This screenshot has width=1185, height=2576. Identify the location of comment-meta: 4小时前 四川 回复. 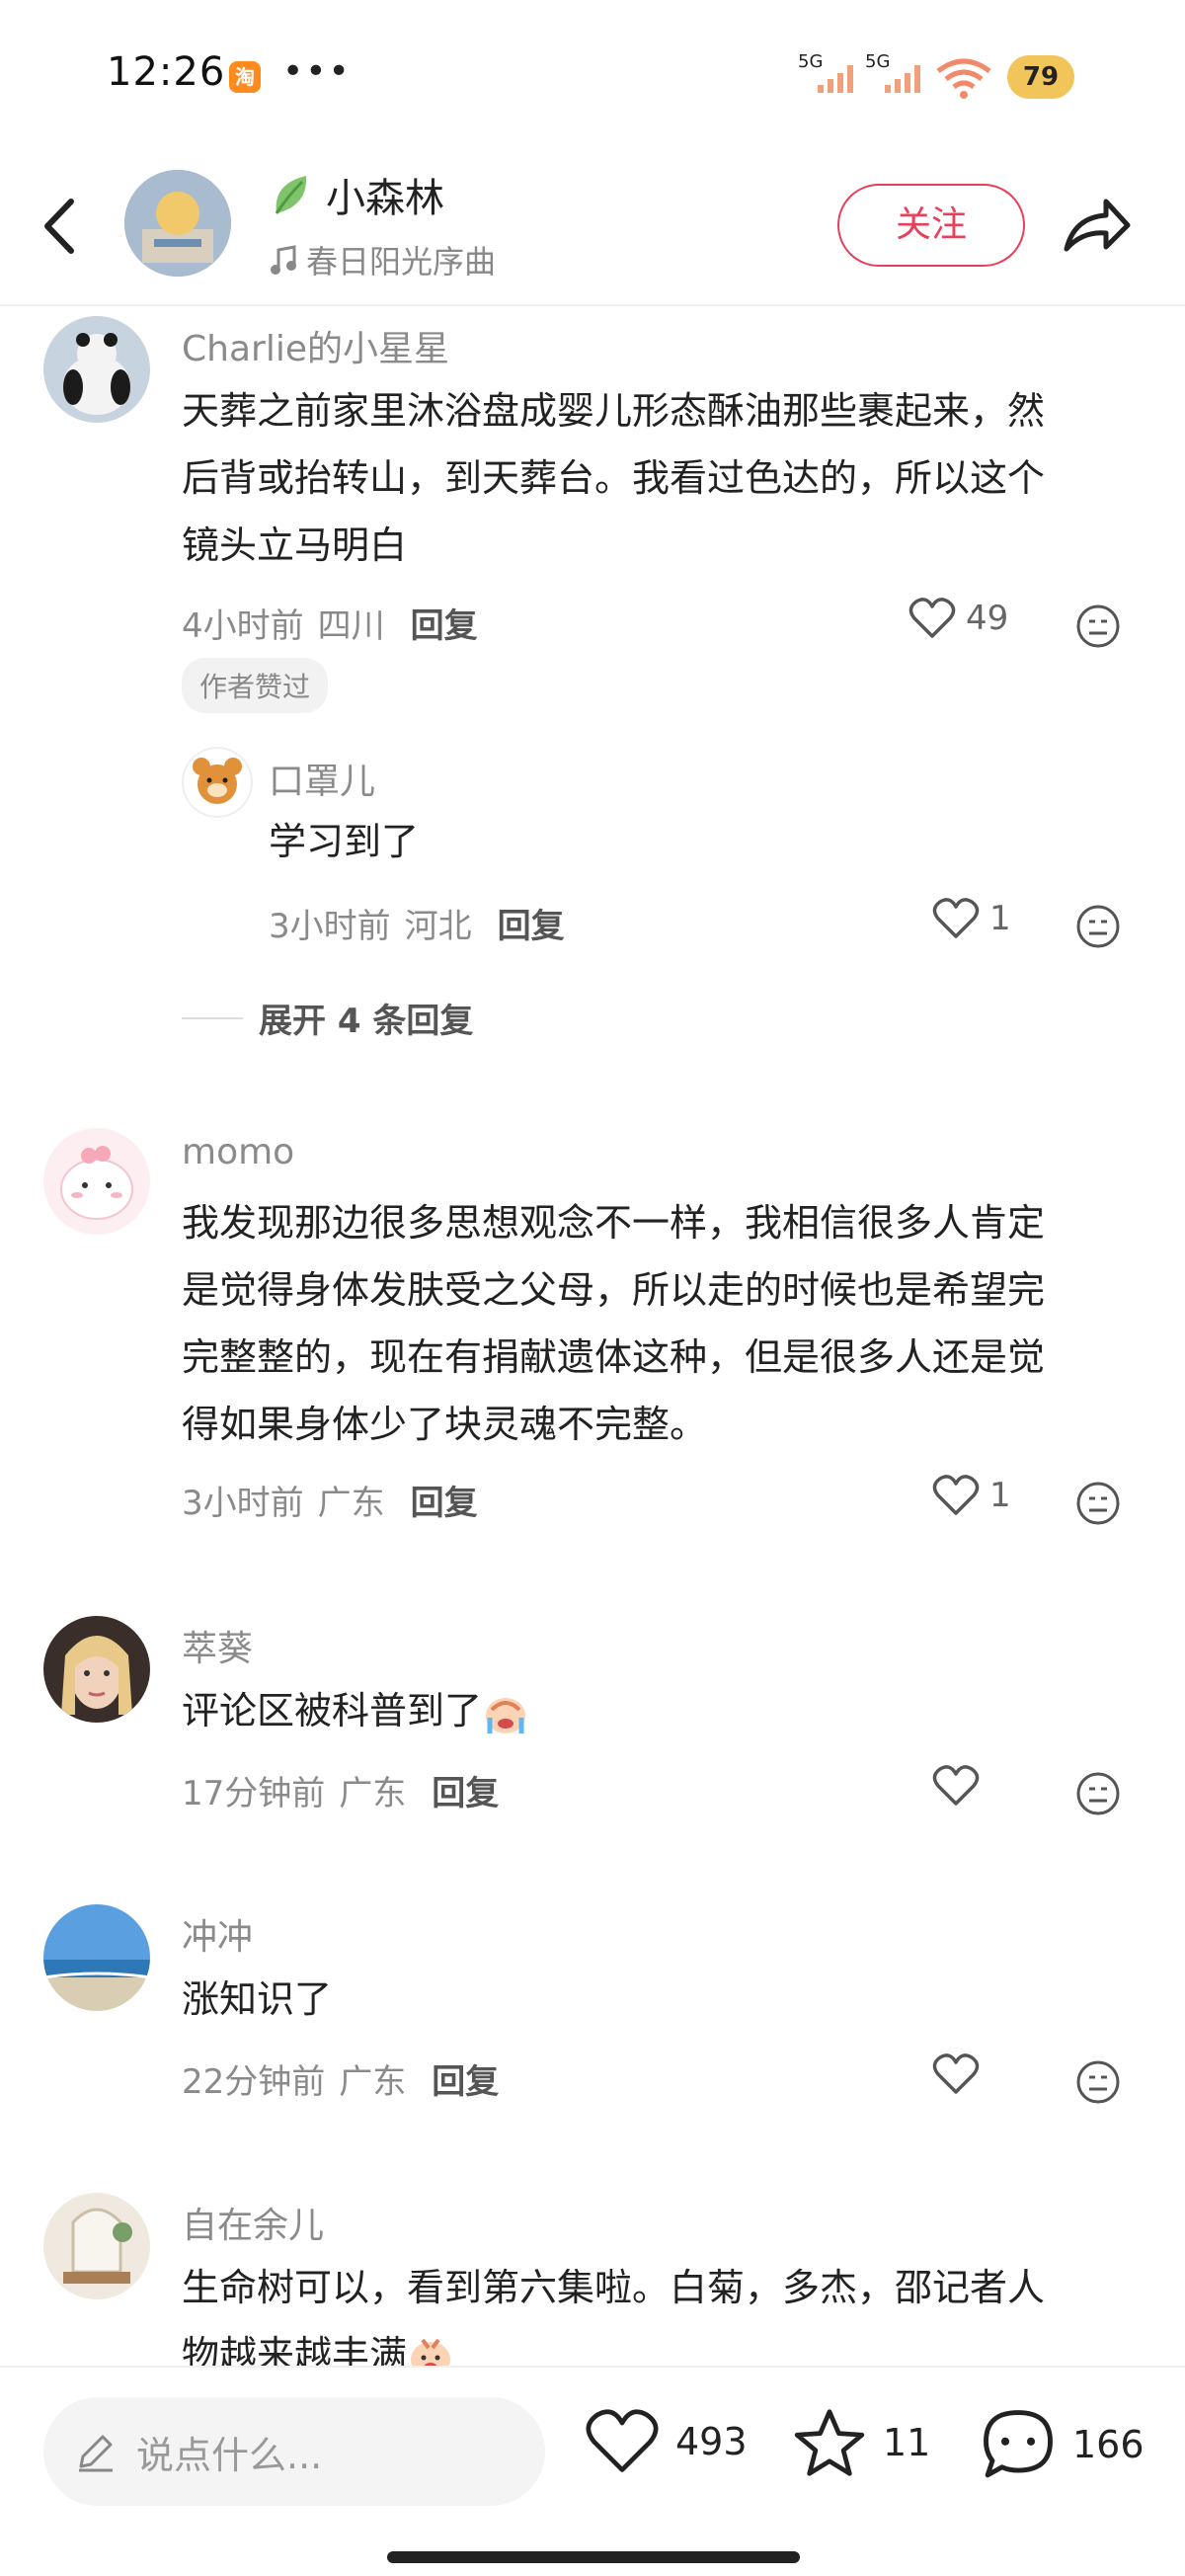
(330, 623).